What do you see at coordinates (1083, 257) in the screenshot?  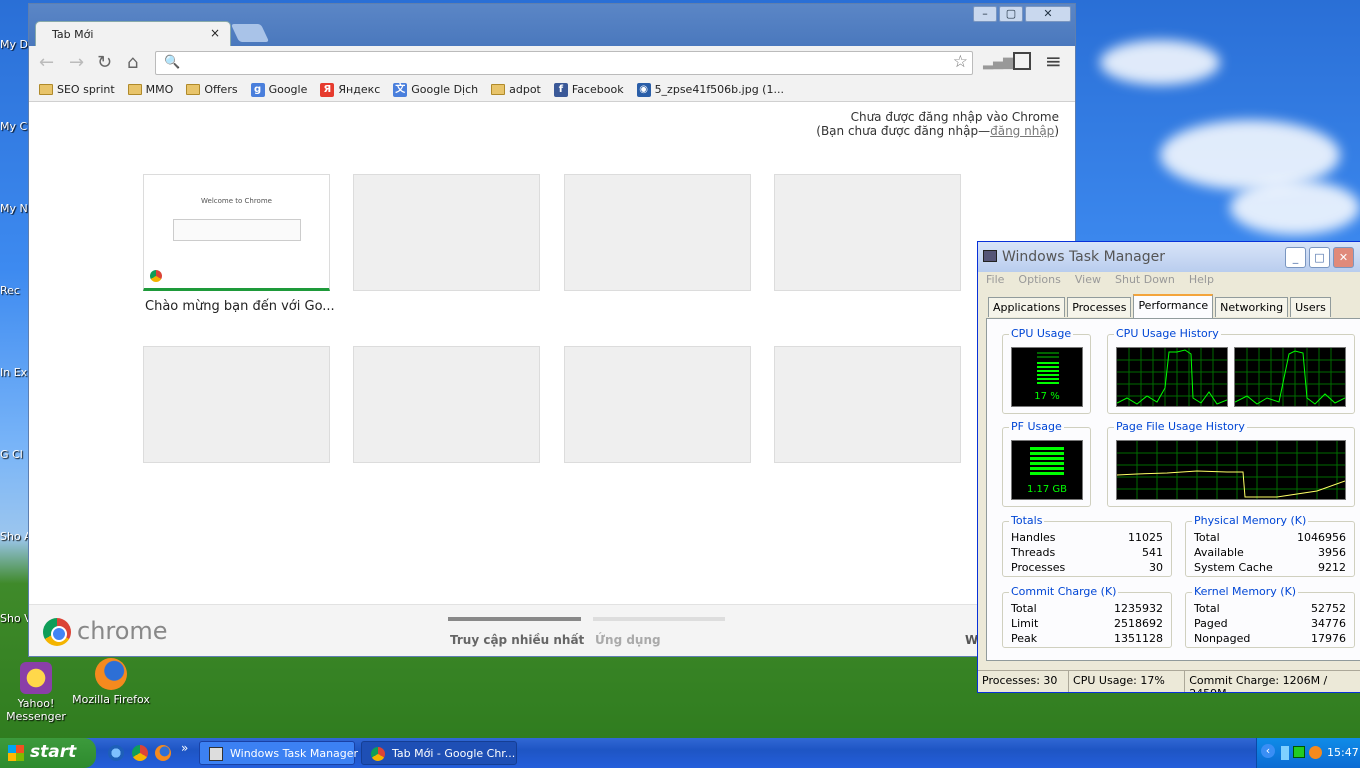 I see `window-title: Windows Task Manager` at bounding box center [1083, 257].